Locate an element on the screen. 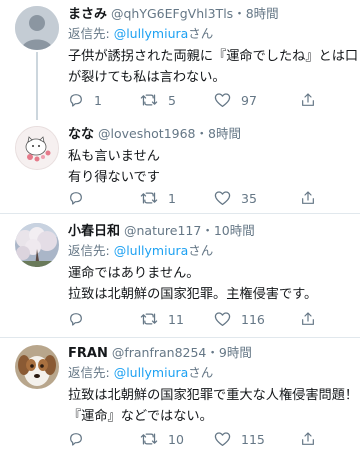  user-handle: @nature117 is located at coordinates (162, 230).